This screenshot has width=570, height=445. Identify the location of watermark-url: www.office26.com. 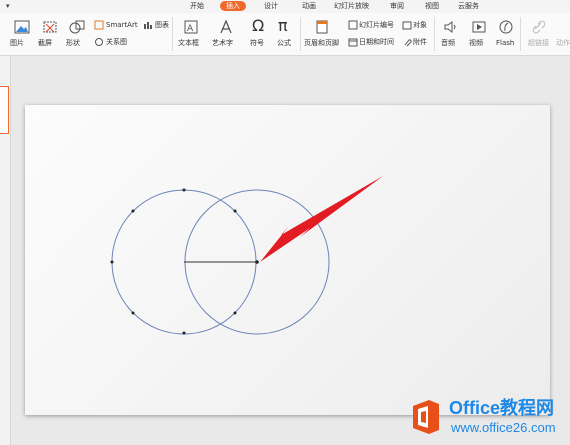
(503, 427).